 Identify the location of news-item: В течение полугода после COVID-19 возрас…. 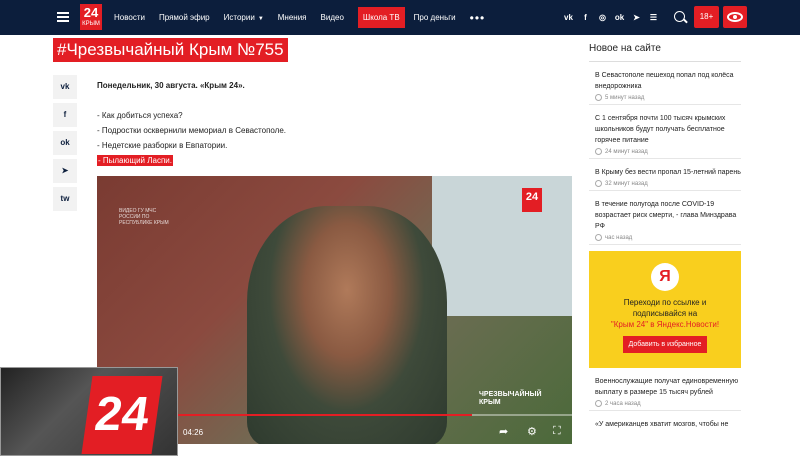
(665, 218).